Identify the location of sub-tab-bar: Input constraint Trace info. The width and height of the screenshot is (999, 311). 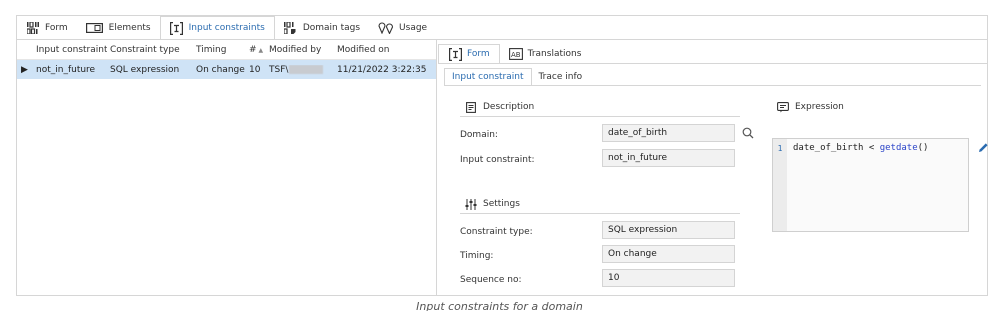
(516, 77).